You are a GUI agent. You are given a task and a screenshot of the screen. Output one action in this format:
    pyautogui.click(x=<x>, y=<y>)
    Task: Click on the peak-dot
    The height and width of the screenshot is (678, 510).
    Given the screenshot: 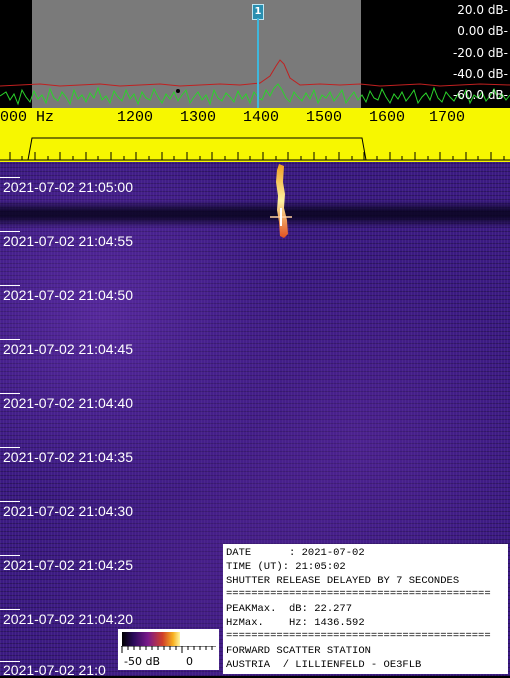 What is the action you would take?
    pyautogui.click(x=178, y=91)
    